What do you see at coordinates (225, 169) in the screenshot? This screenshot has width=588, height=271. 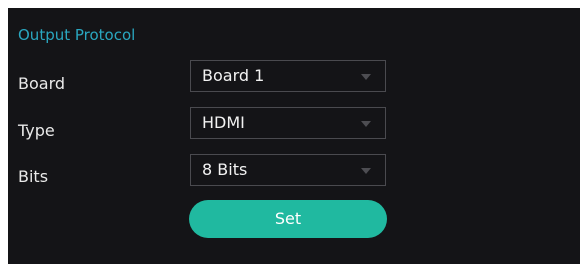 I see `bits-select-value: 8 Bits` at bounding box center [225, 169].